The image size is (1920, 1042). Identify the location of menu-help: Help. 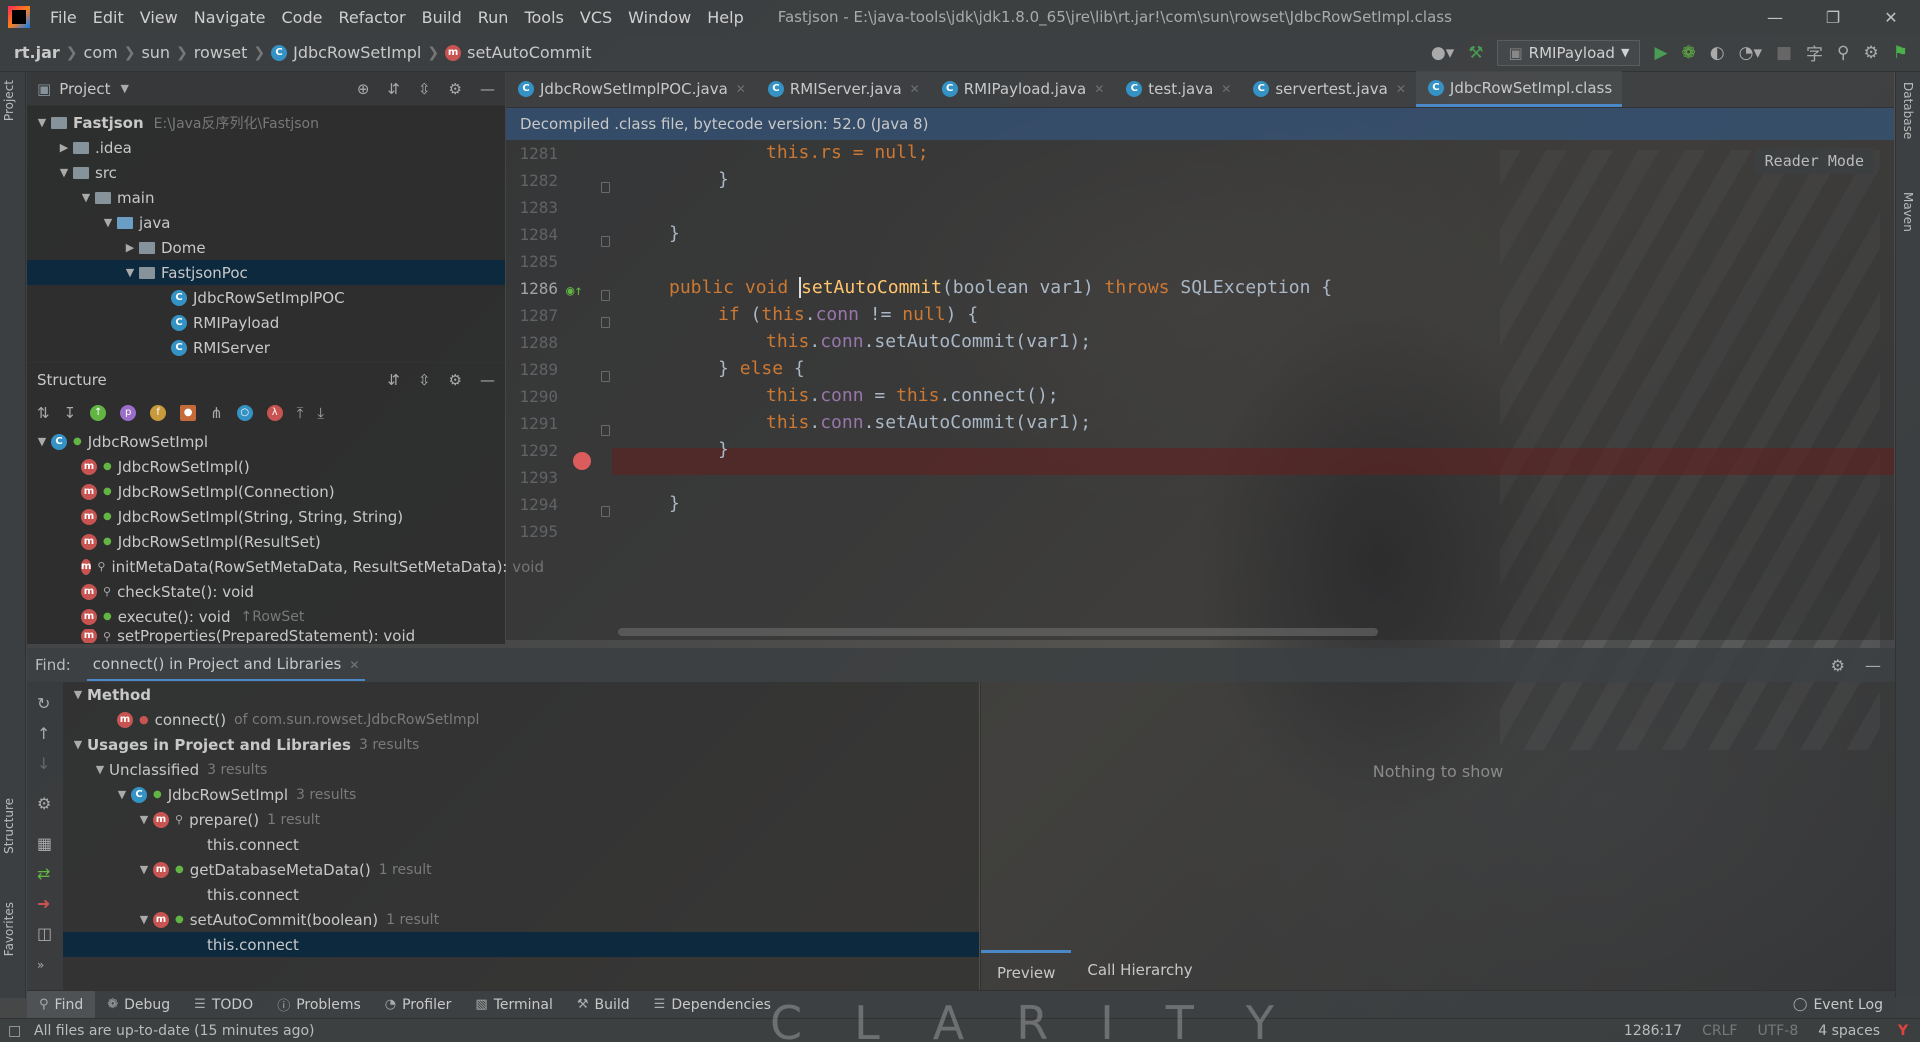
(725, 17).